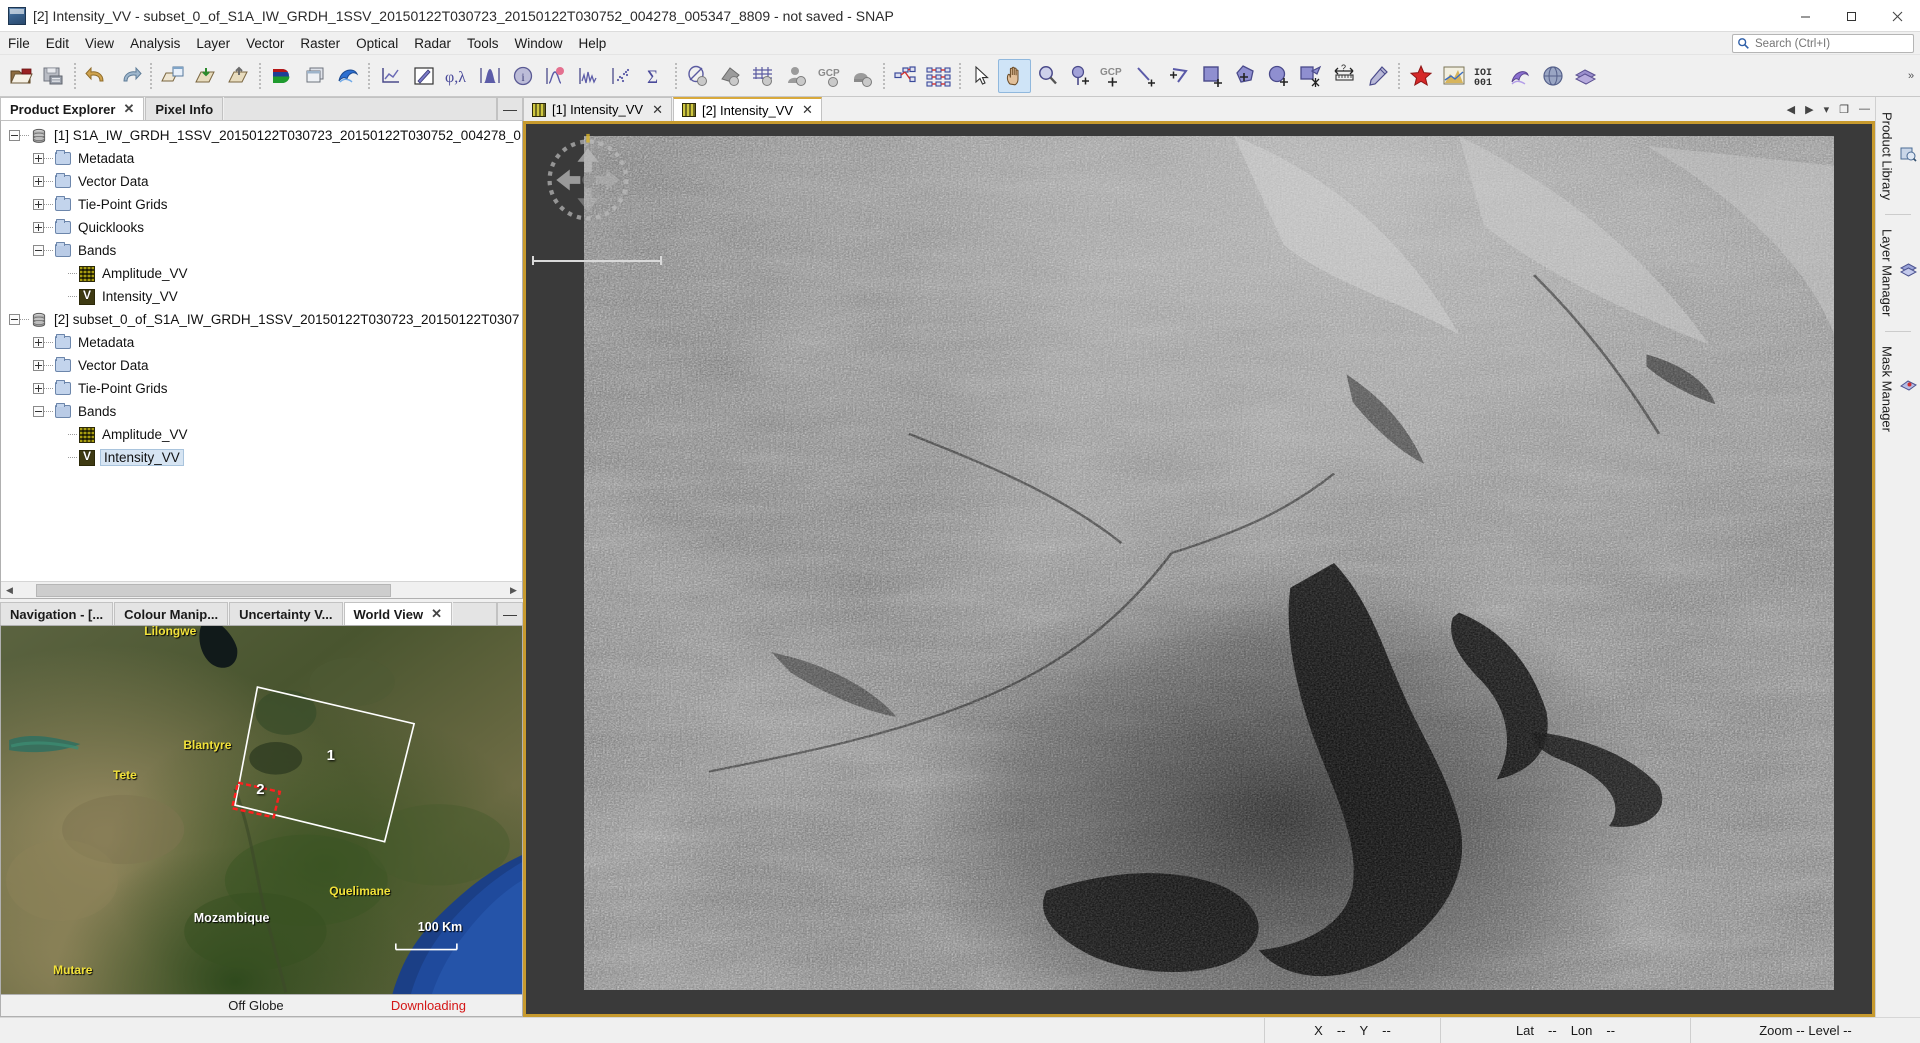 The image size is (1920, 1043). What do you see at coordinates (1833, 43) in the screenshot?
I see `search-input` at bounding box center [1833, 43].